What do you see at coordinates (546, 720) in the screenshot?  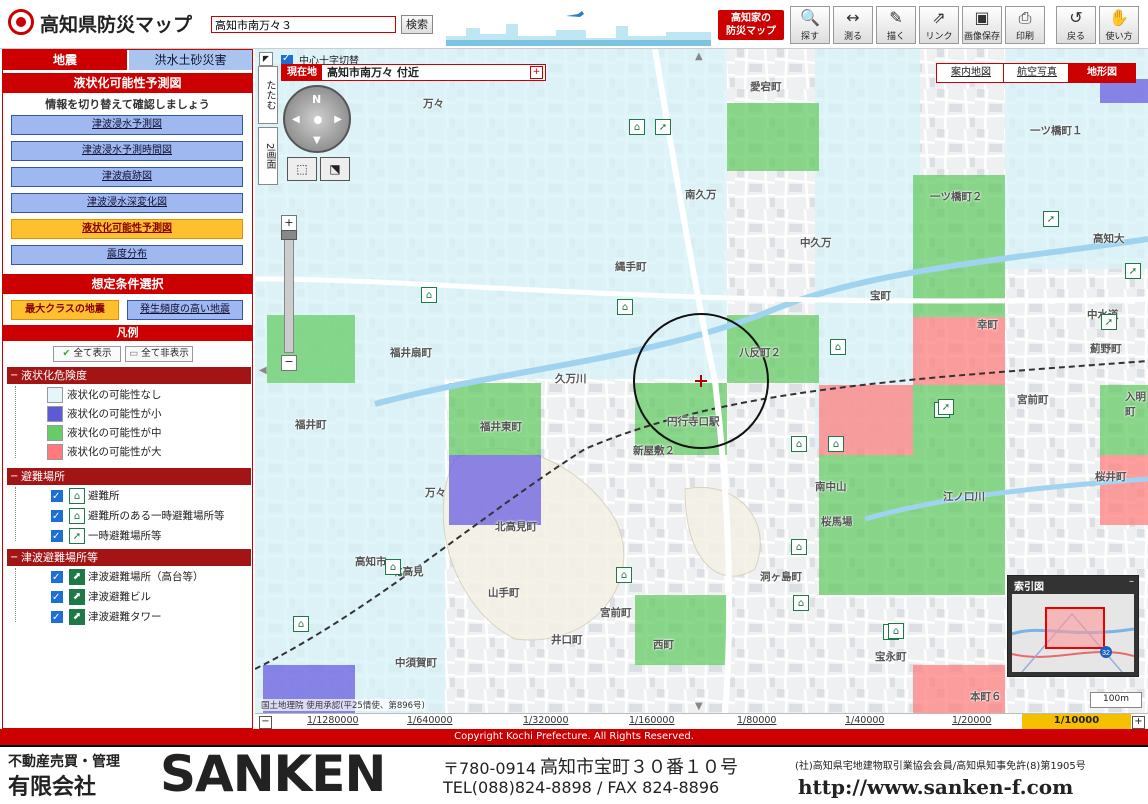 I see `scale-option: 1/320000` at bounding box center [546, 720].